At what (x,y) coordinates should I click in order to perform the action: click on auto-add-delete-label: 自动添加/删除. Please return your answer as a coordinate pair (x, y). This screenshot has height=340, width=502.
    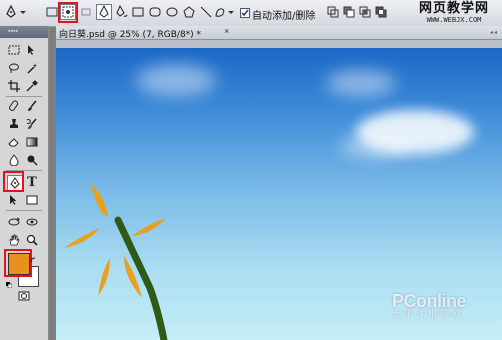
    Looking at the image, I should click on (284, 16).